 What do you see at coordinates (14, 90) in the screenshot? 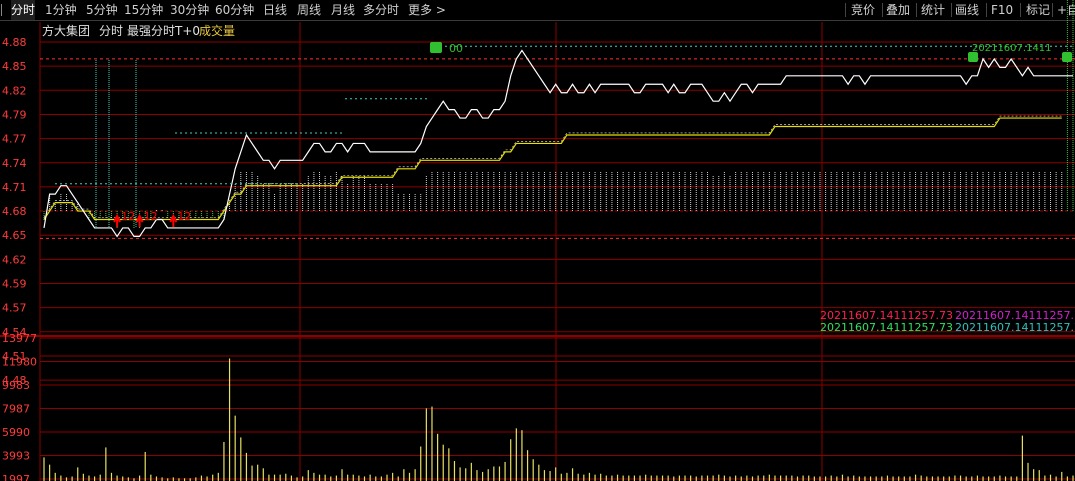
I see `price-axis-label: 4.82` at bounding box center [14, 90].